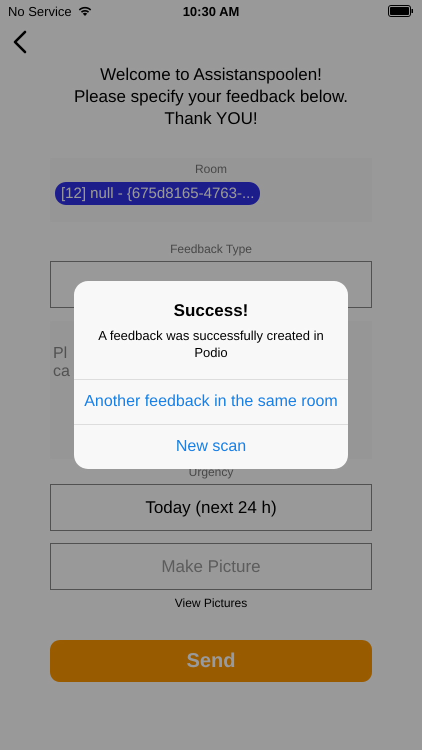 Image resolution: width=422 pixels, height=750 pixels. Describe the element at coordinates (211, 344) in the screenshot. I see `alert-message: A feedback was successfully created in Podio` at that location.